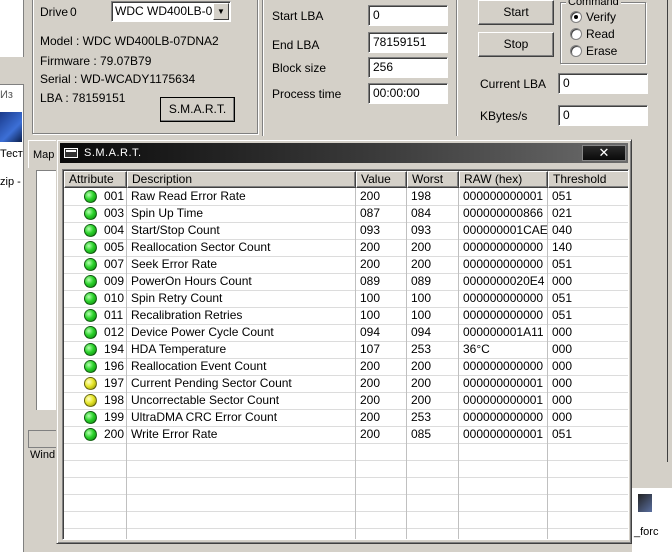  Describe the element at coordinates (171, 11) in the screenshot. I see `drive-select: WDC WD400LB-07 ▼` at that location.